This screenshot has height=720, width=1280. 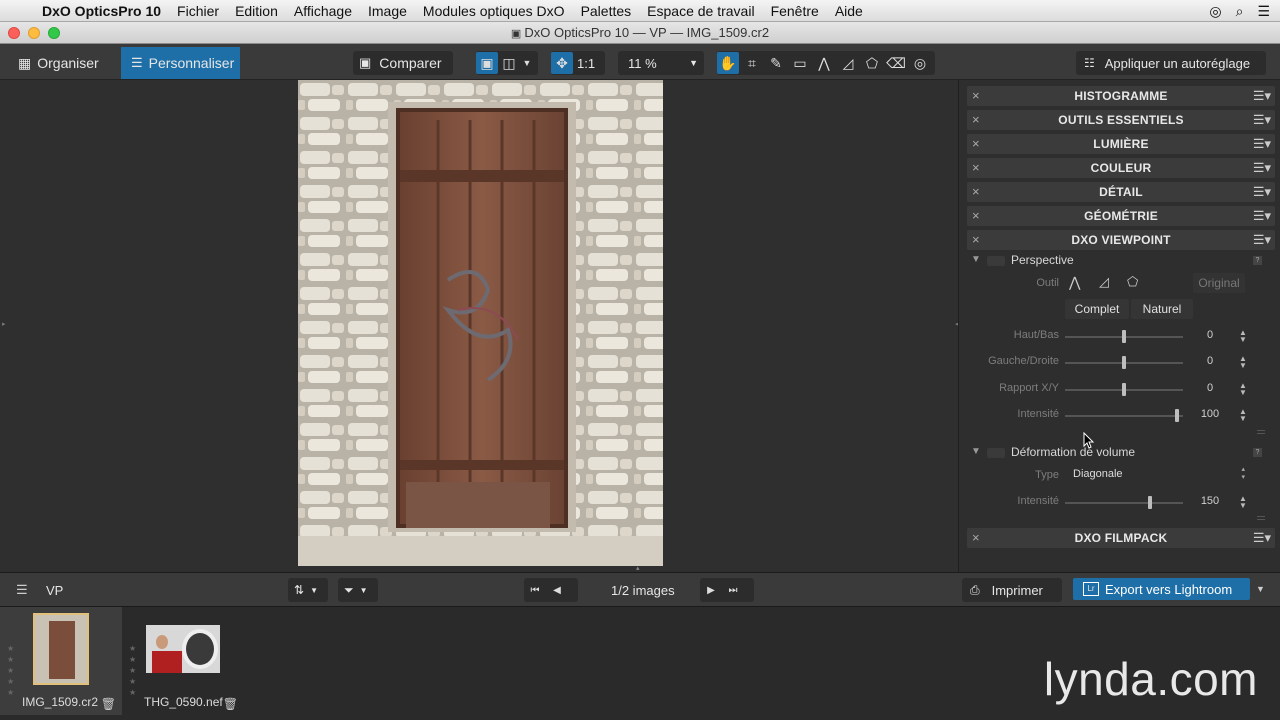 What do you see at coordinates (358, 590) in the screenshot?
I see `filter-button: ⏷ ▼` at bounding box center [358, 590].